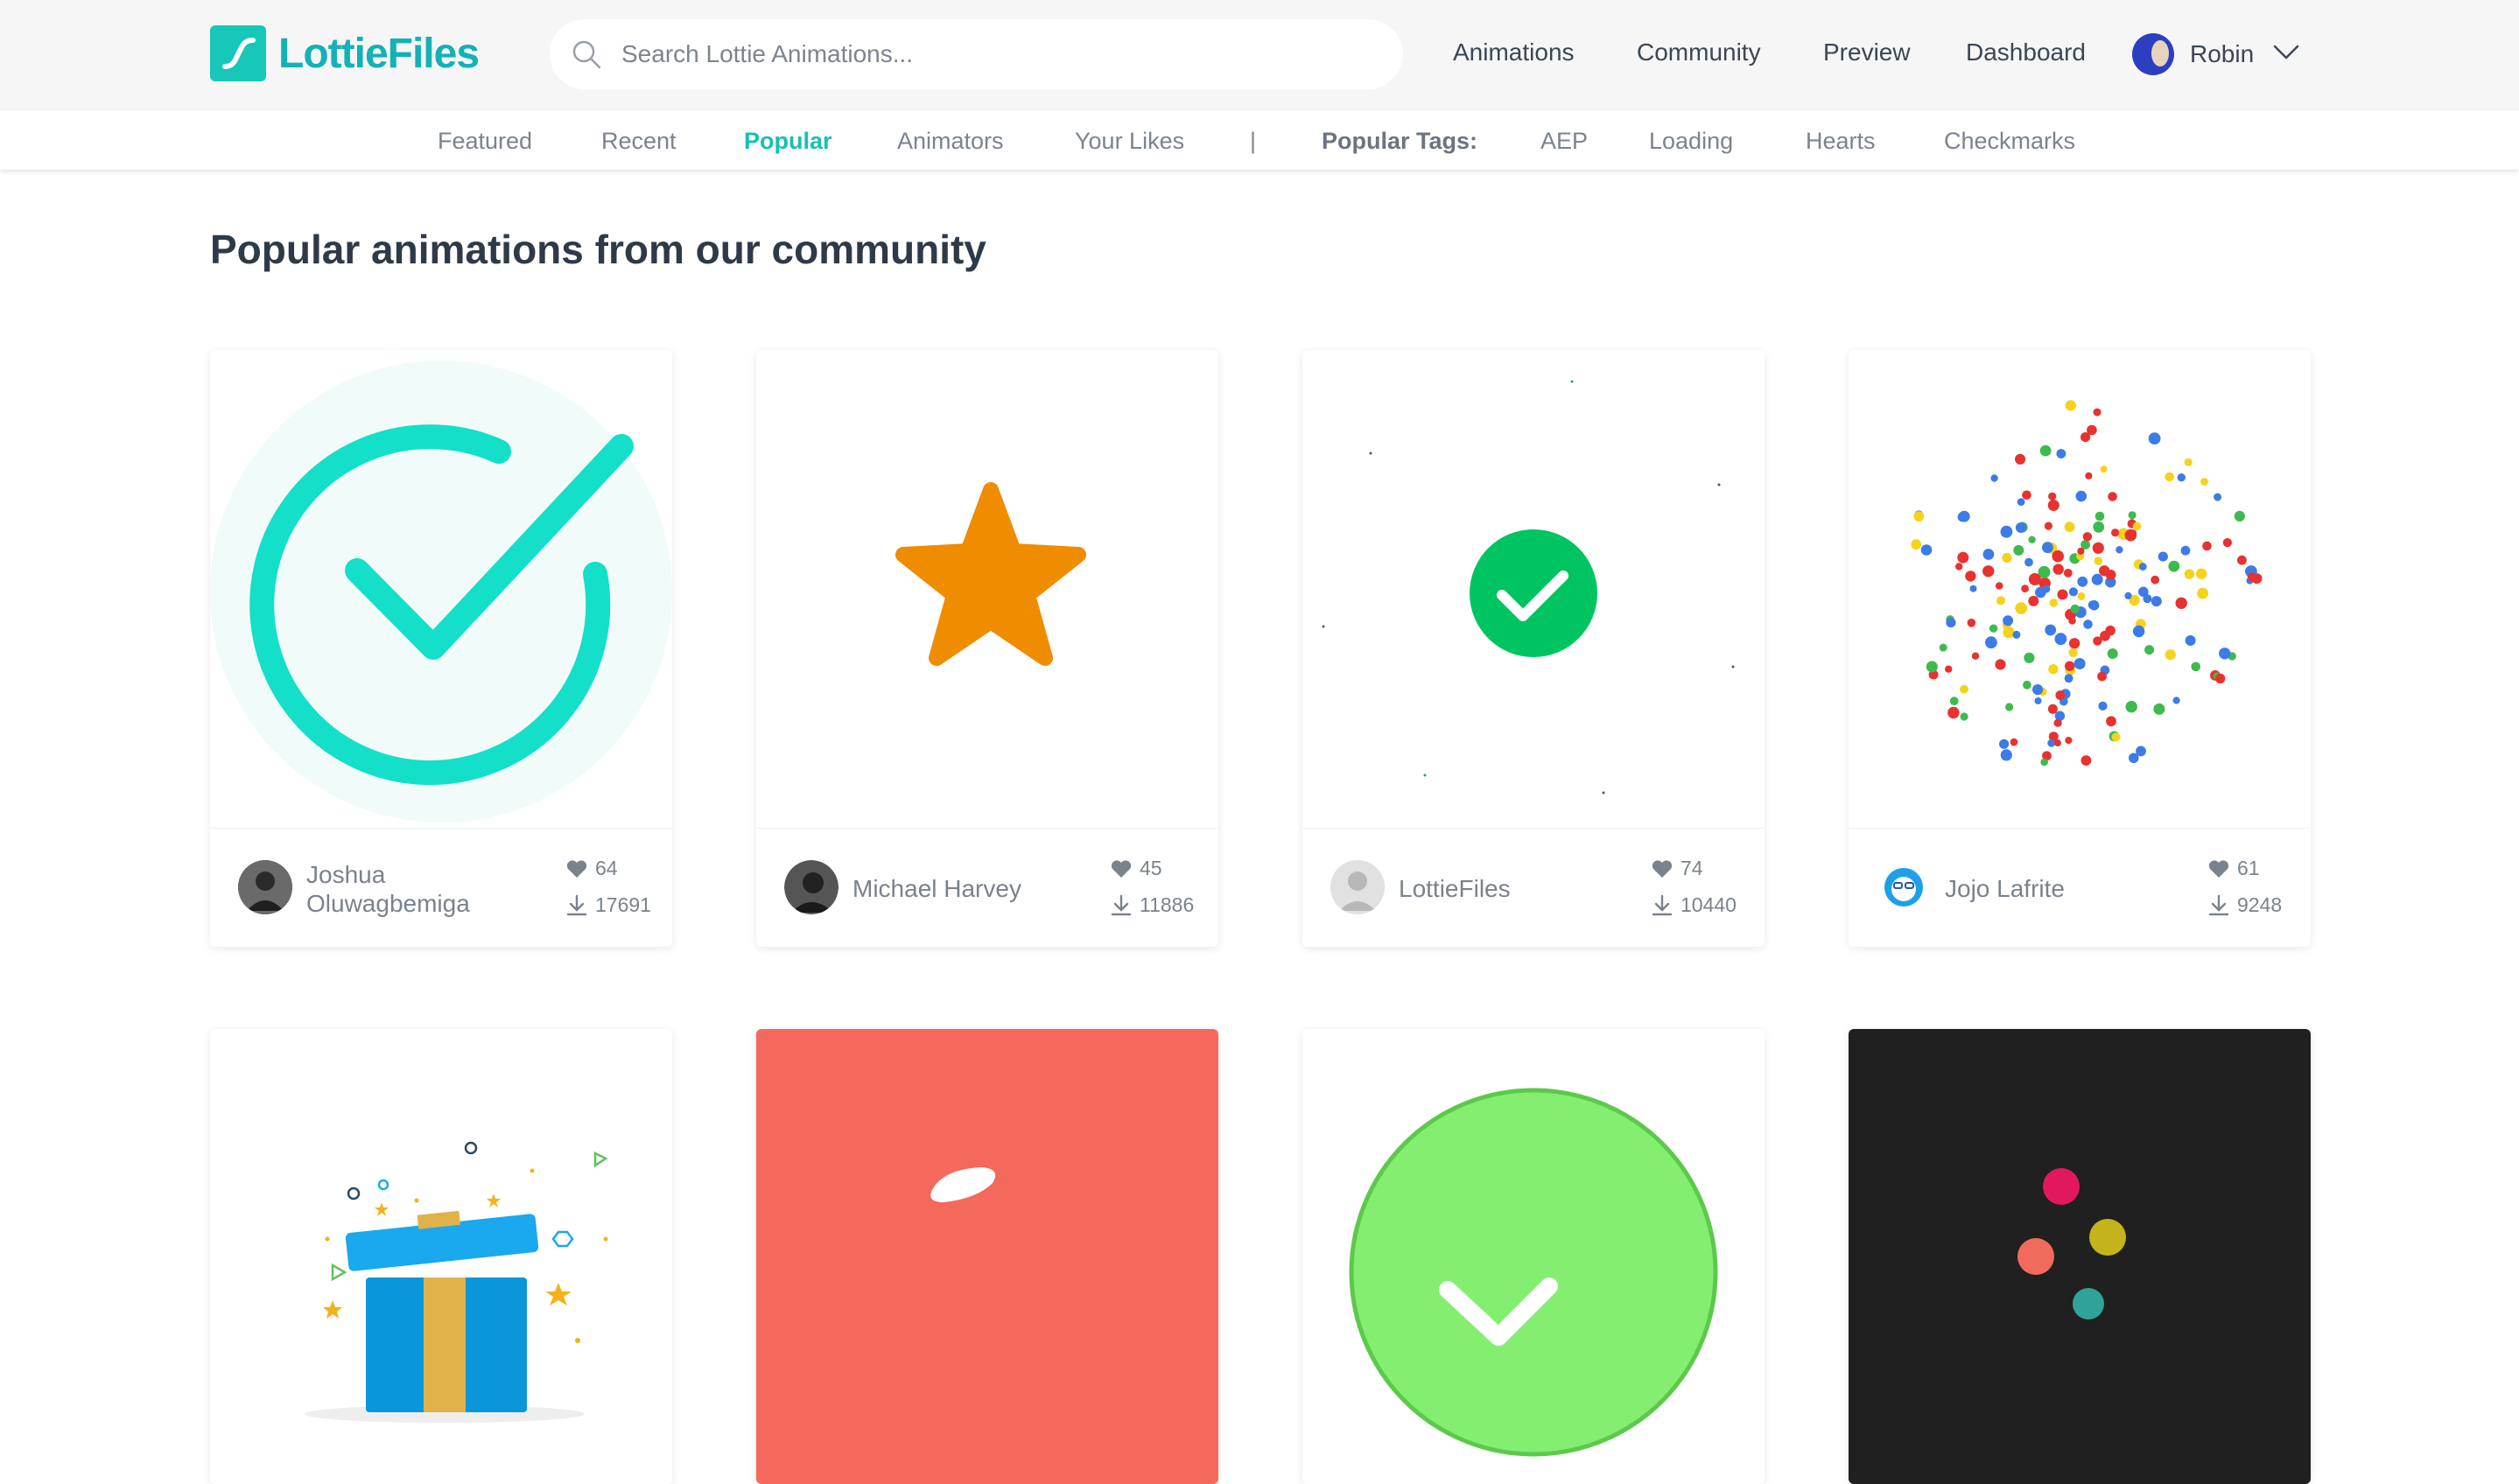 This screenshot has height=1484, width=2519. Describe the element at coordinates (2010, 141) in the screenshot. I see `tag-checkmarks: Checkmarks` at that location.